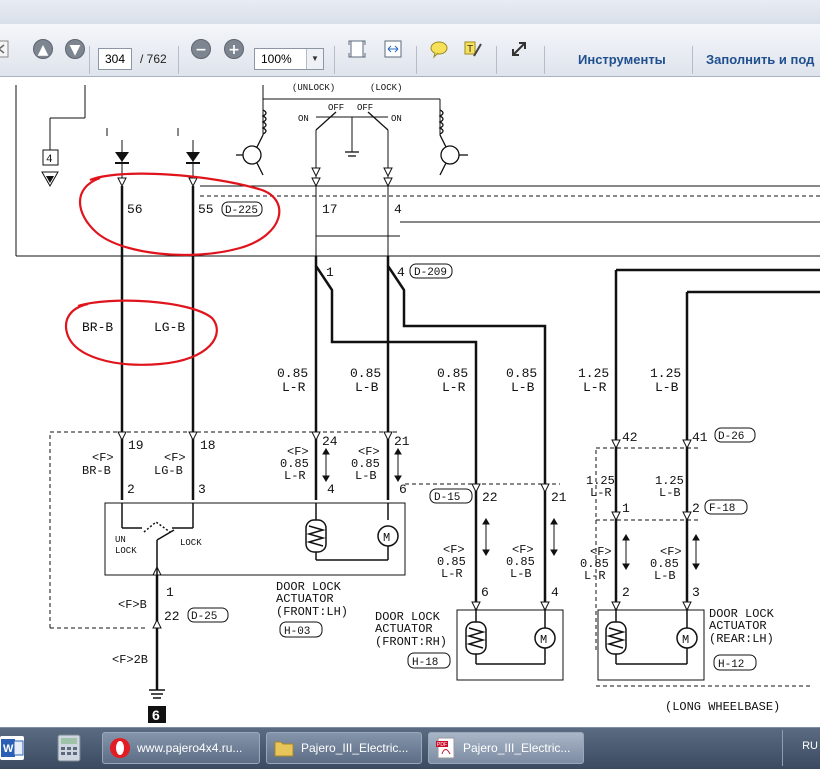 This screenshot has height=769, width=820. Describe the element at coordinates (760, 59) in the screenshot. I see `fill-and-sign-link: Заполнить и под` at that location.